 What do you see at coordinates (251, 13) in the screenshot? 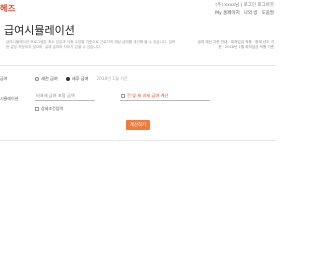
I see `meta-link-my: 나의 방` at bounding box center [251, 13].